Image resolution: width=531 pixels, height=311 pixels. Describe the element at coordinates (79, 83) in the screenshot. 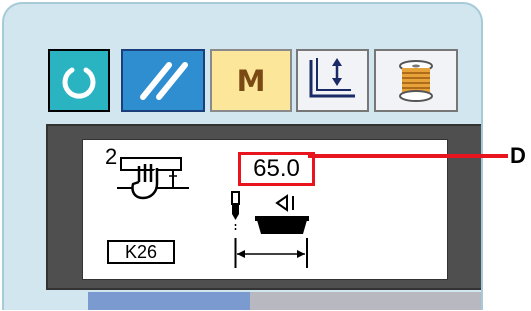

I see `circular-arrow-icon` at that location.